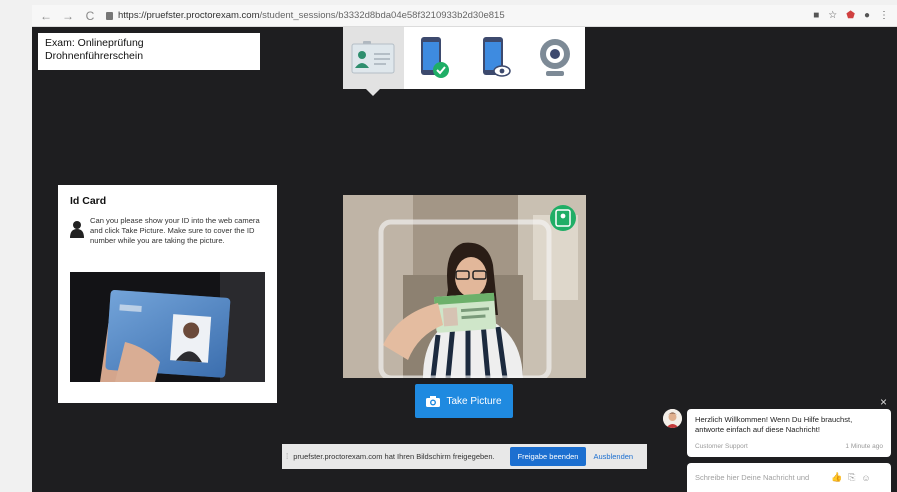  What do you see at coordinates (464, 286) in the screenshot?
I see `webcam-preview` at bounding box center [464, 286].